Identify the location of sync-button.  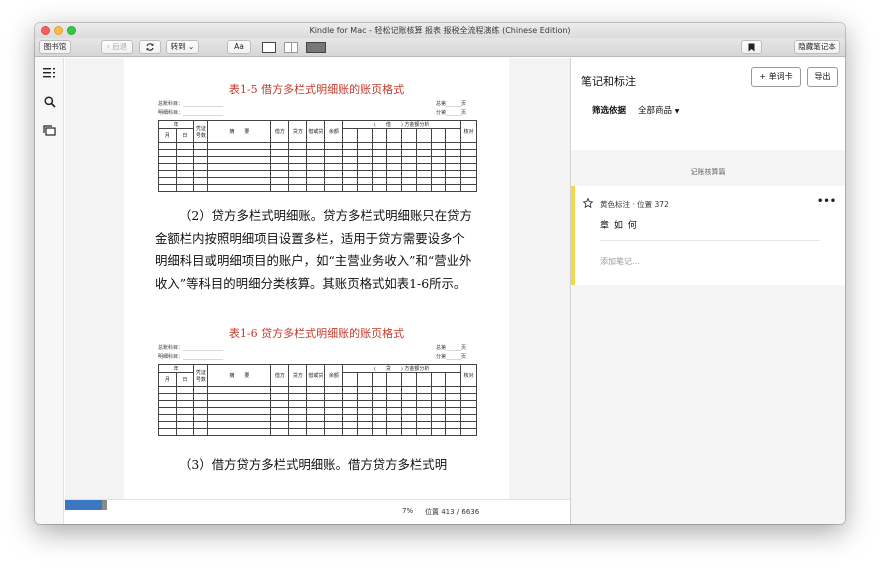
(150, 47).